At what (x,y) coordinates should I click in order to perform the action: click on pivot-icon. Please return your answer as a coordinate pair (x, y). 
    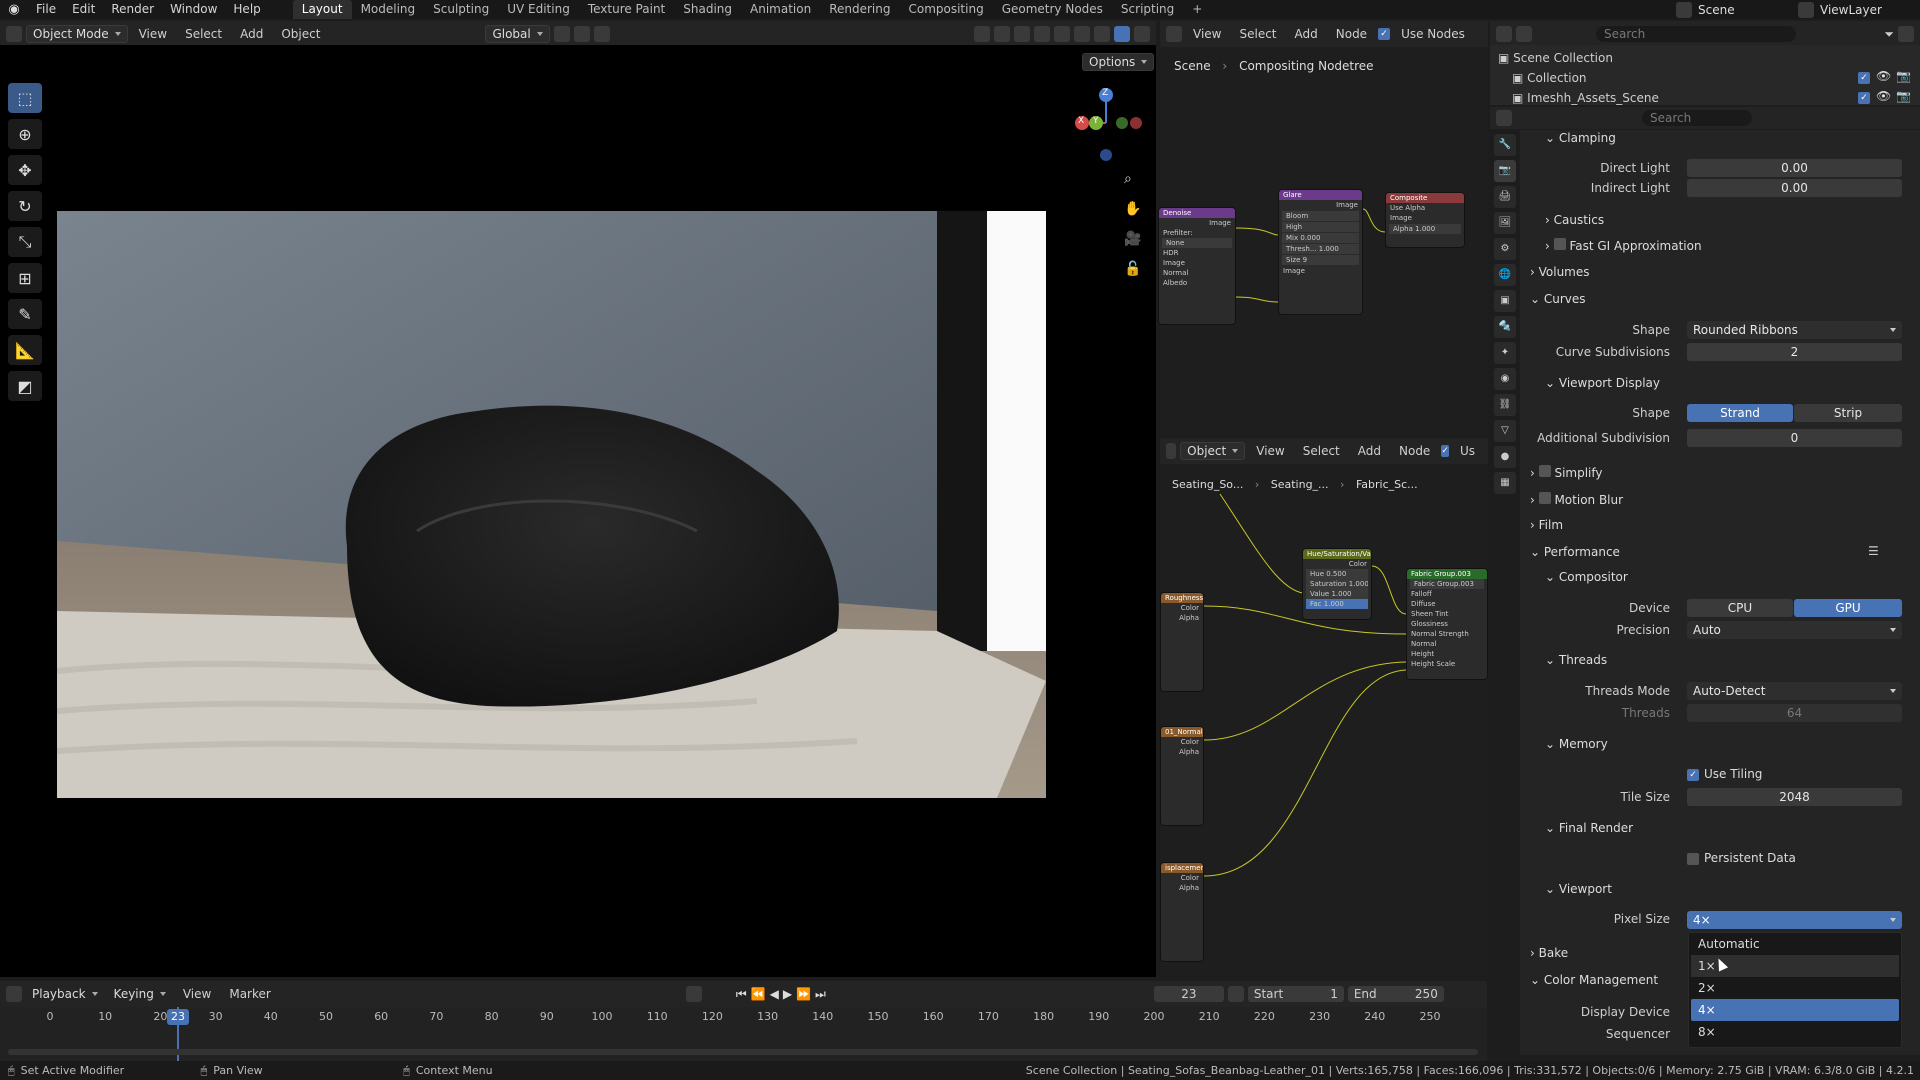
    Looking at the image, I should click on (561, 34).